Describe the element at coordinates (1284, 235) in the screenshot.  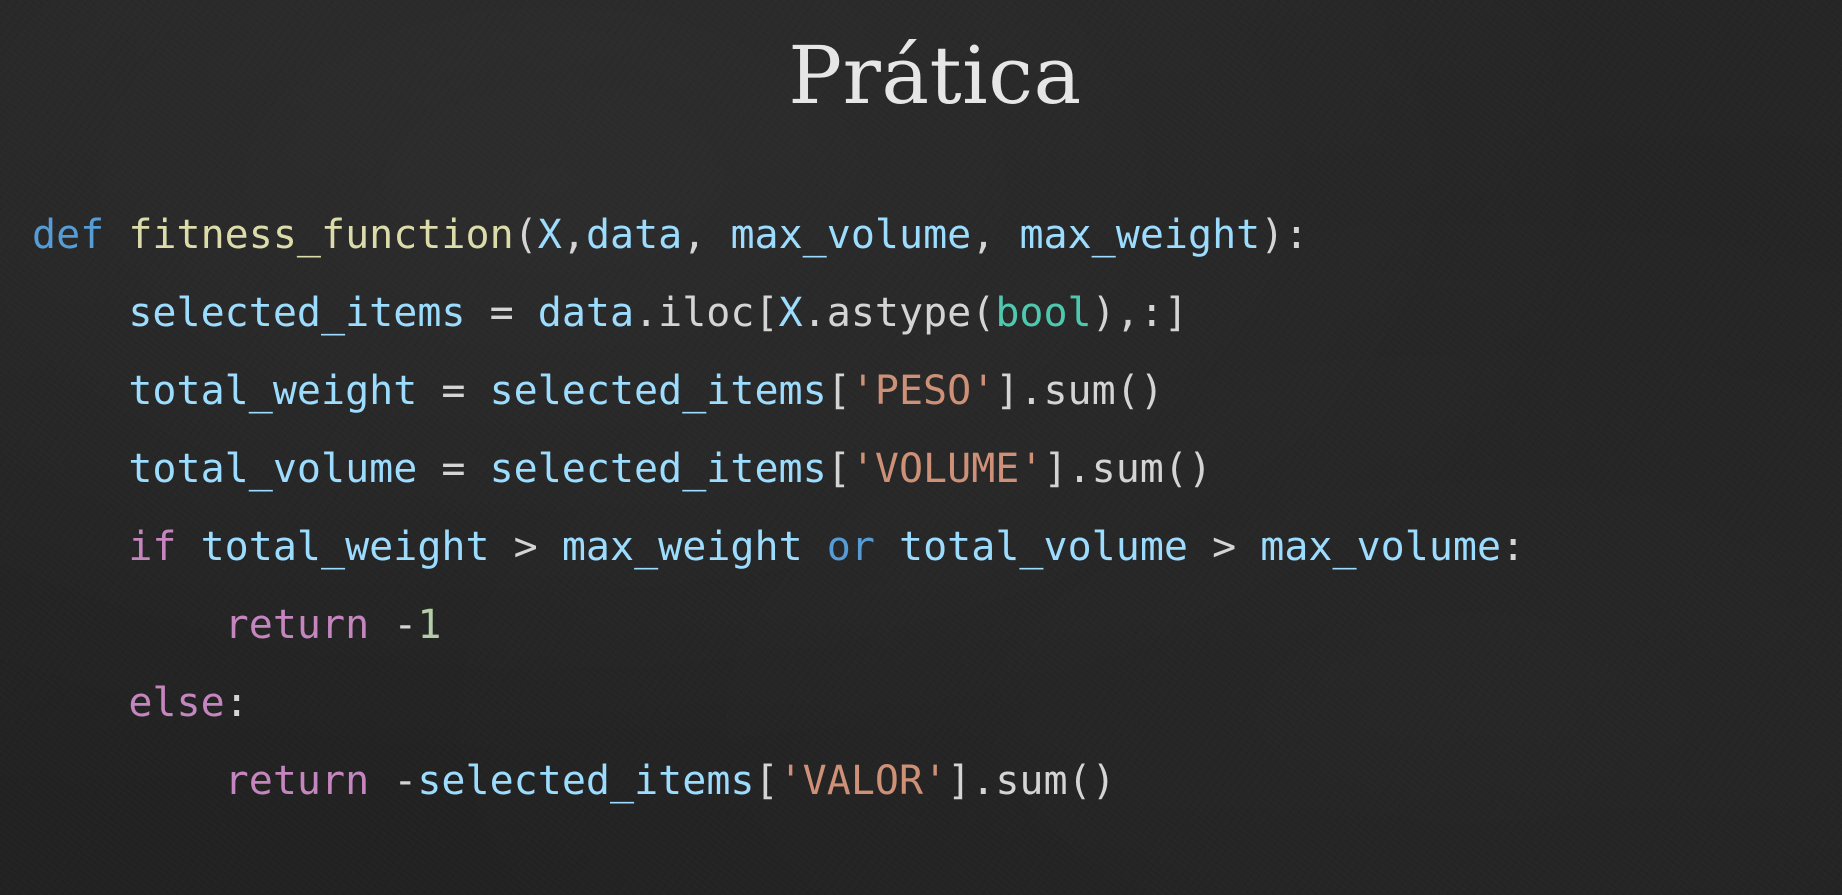
I see `code-token-default: ):` at that location.